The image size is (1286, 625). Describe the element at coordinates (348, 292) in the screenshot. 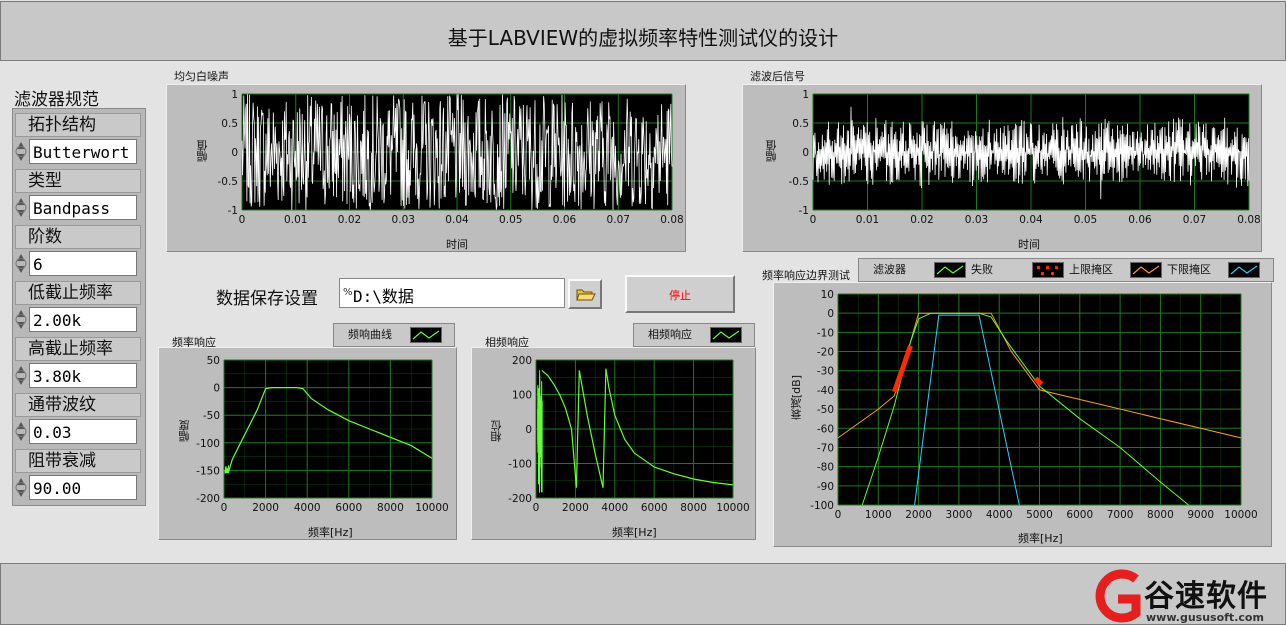

I see `path-prefix-icon: %` at that location.